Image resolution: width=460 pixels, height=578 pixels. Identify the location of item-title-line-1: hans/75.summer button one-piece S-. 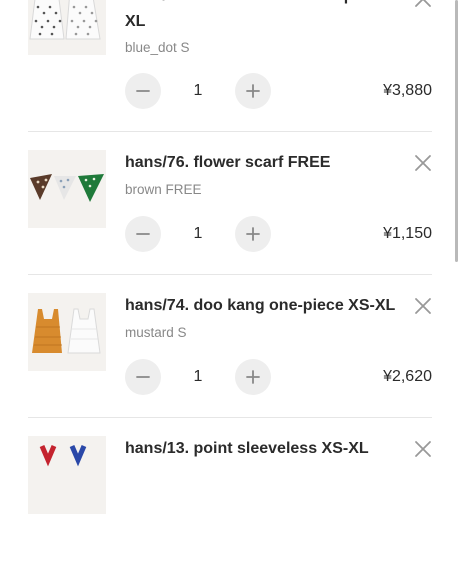
(265, 4).